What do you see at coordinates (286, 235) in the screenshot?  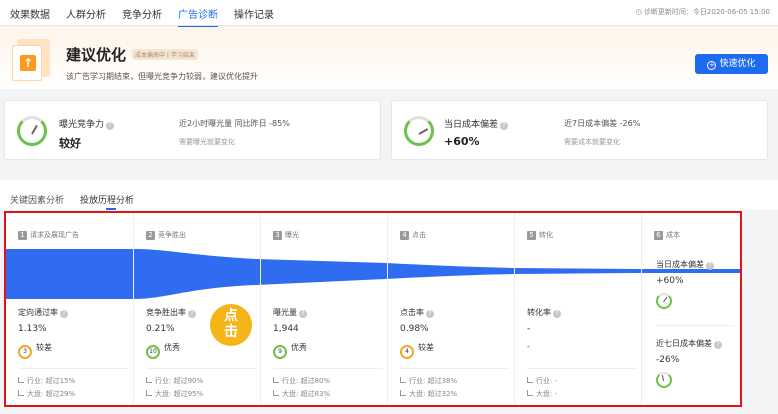 I see `stage-header: 3 曝光` at bounding box center [286, 235].